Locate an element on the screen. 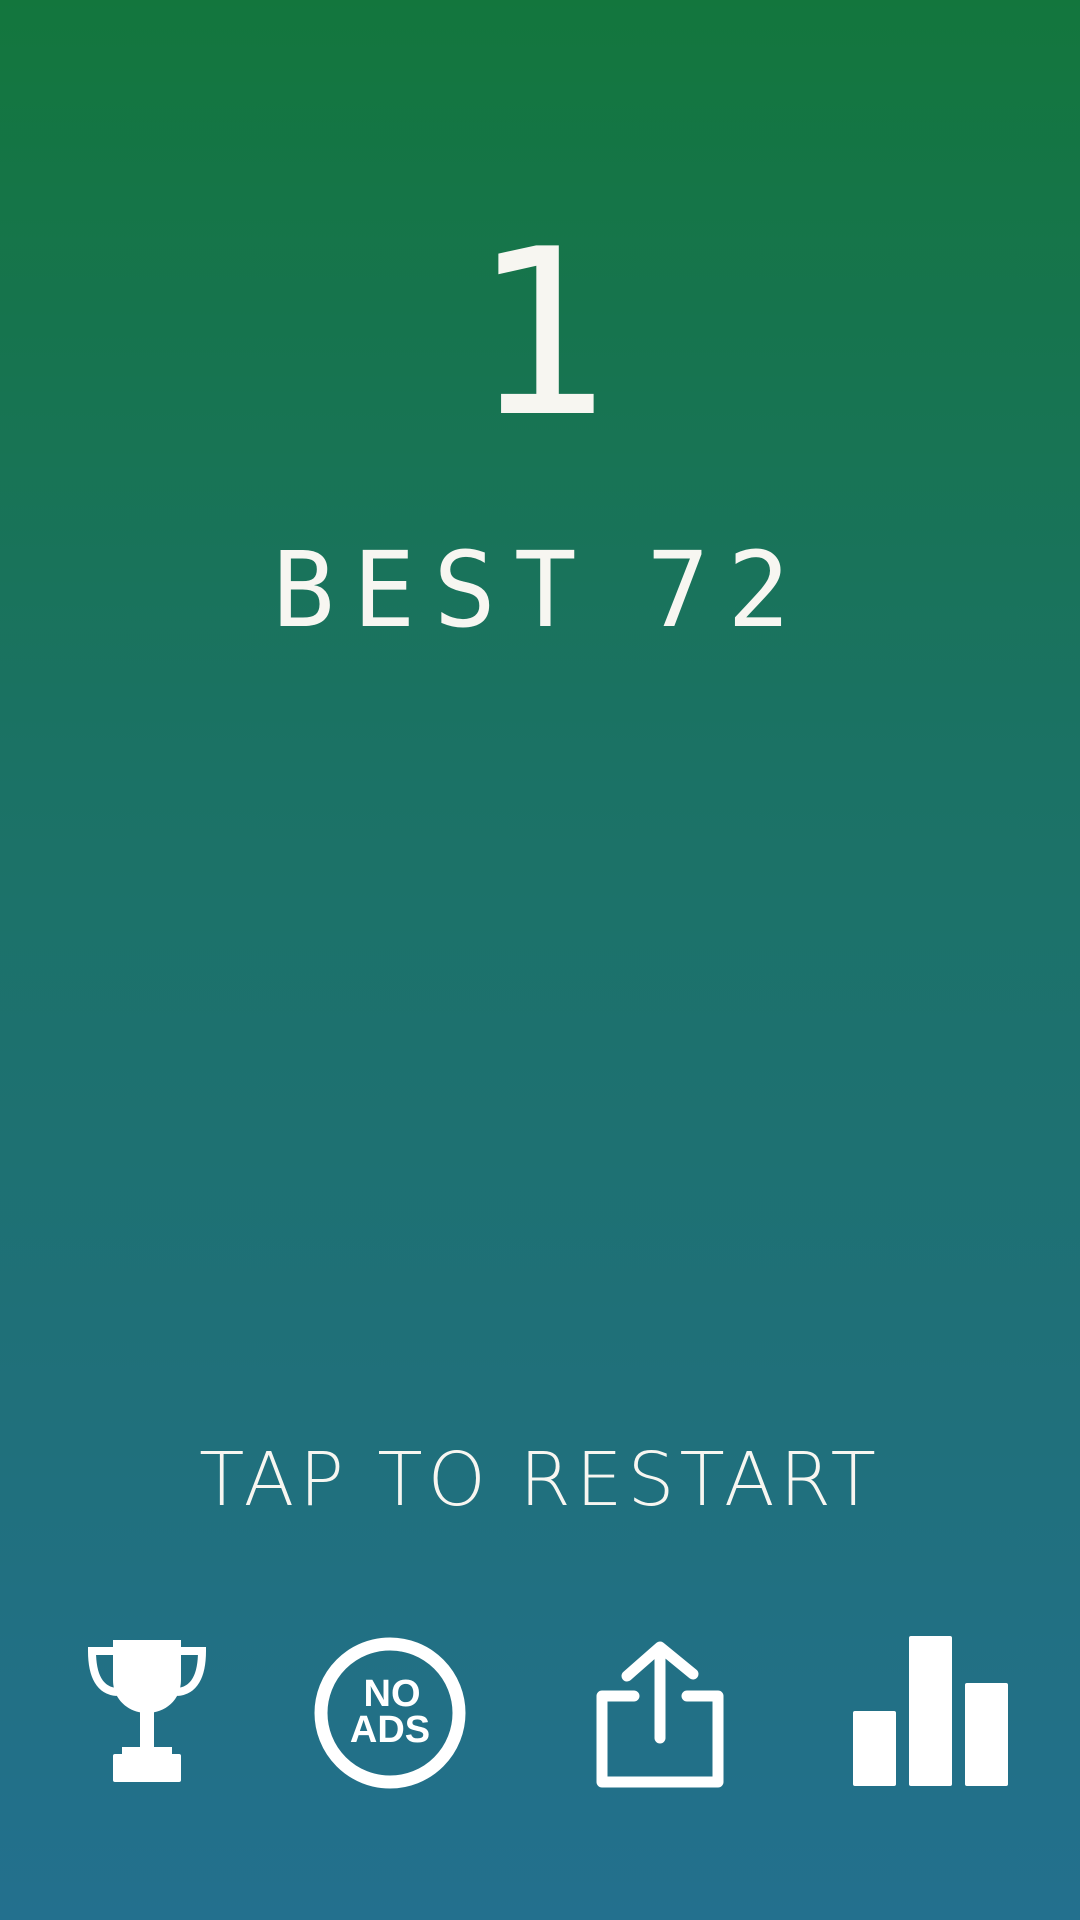 The width and height of the screenshot is (1080, 1920). best-label: BEST is located at coordinates (433, 590).